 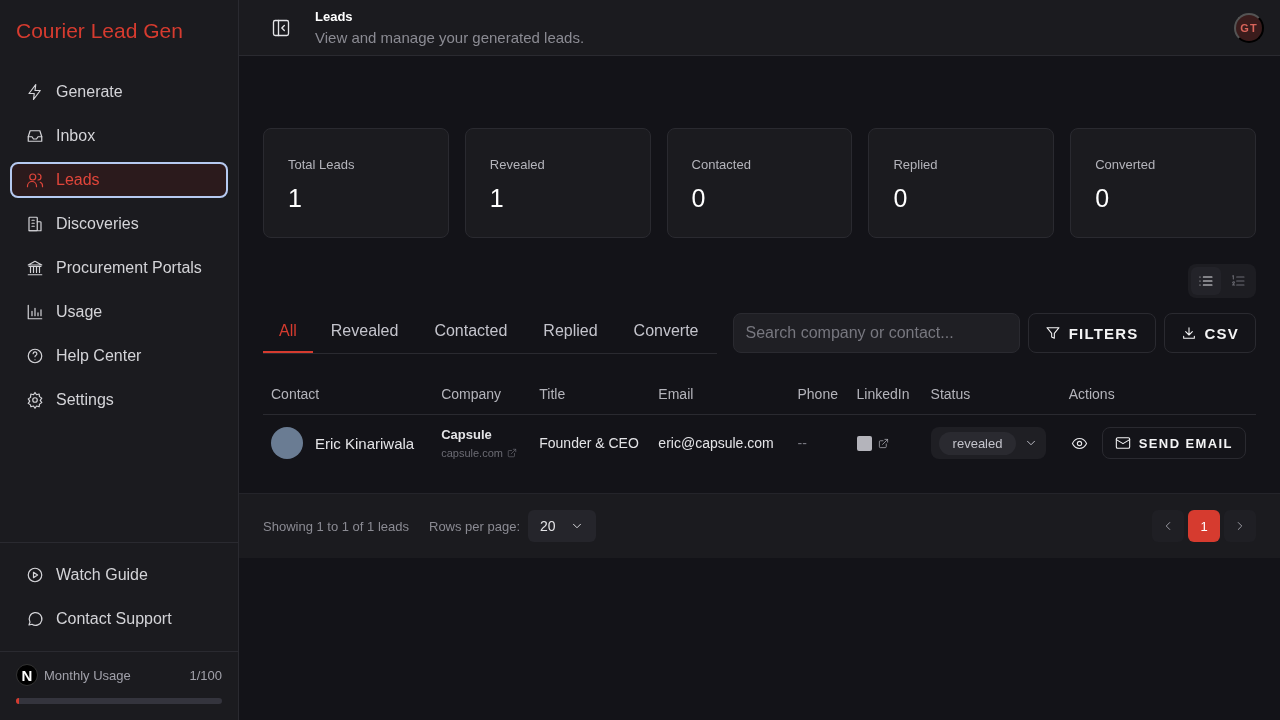 What do you see at coordinates (977, 443) in the screenshot?
I see `status-pill: revealed` at bounding box center [977, 443].